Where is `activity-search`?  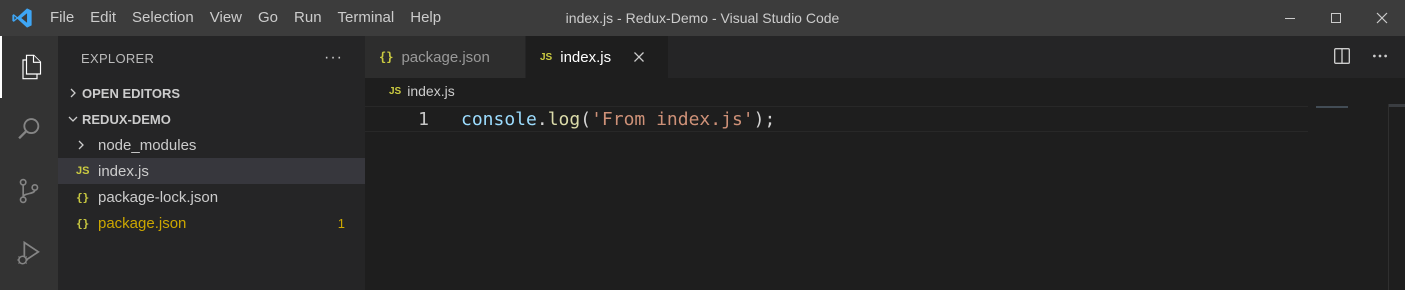
activity-search is located at coordinates (29, 129).